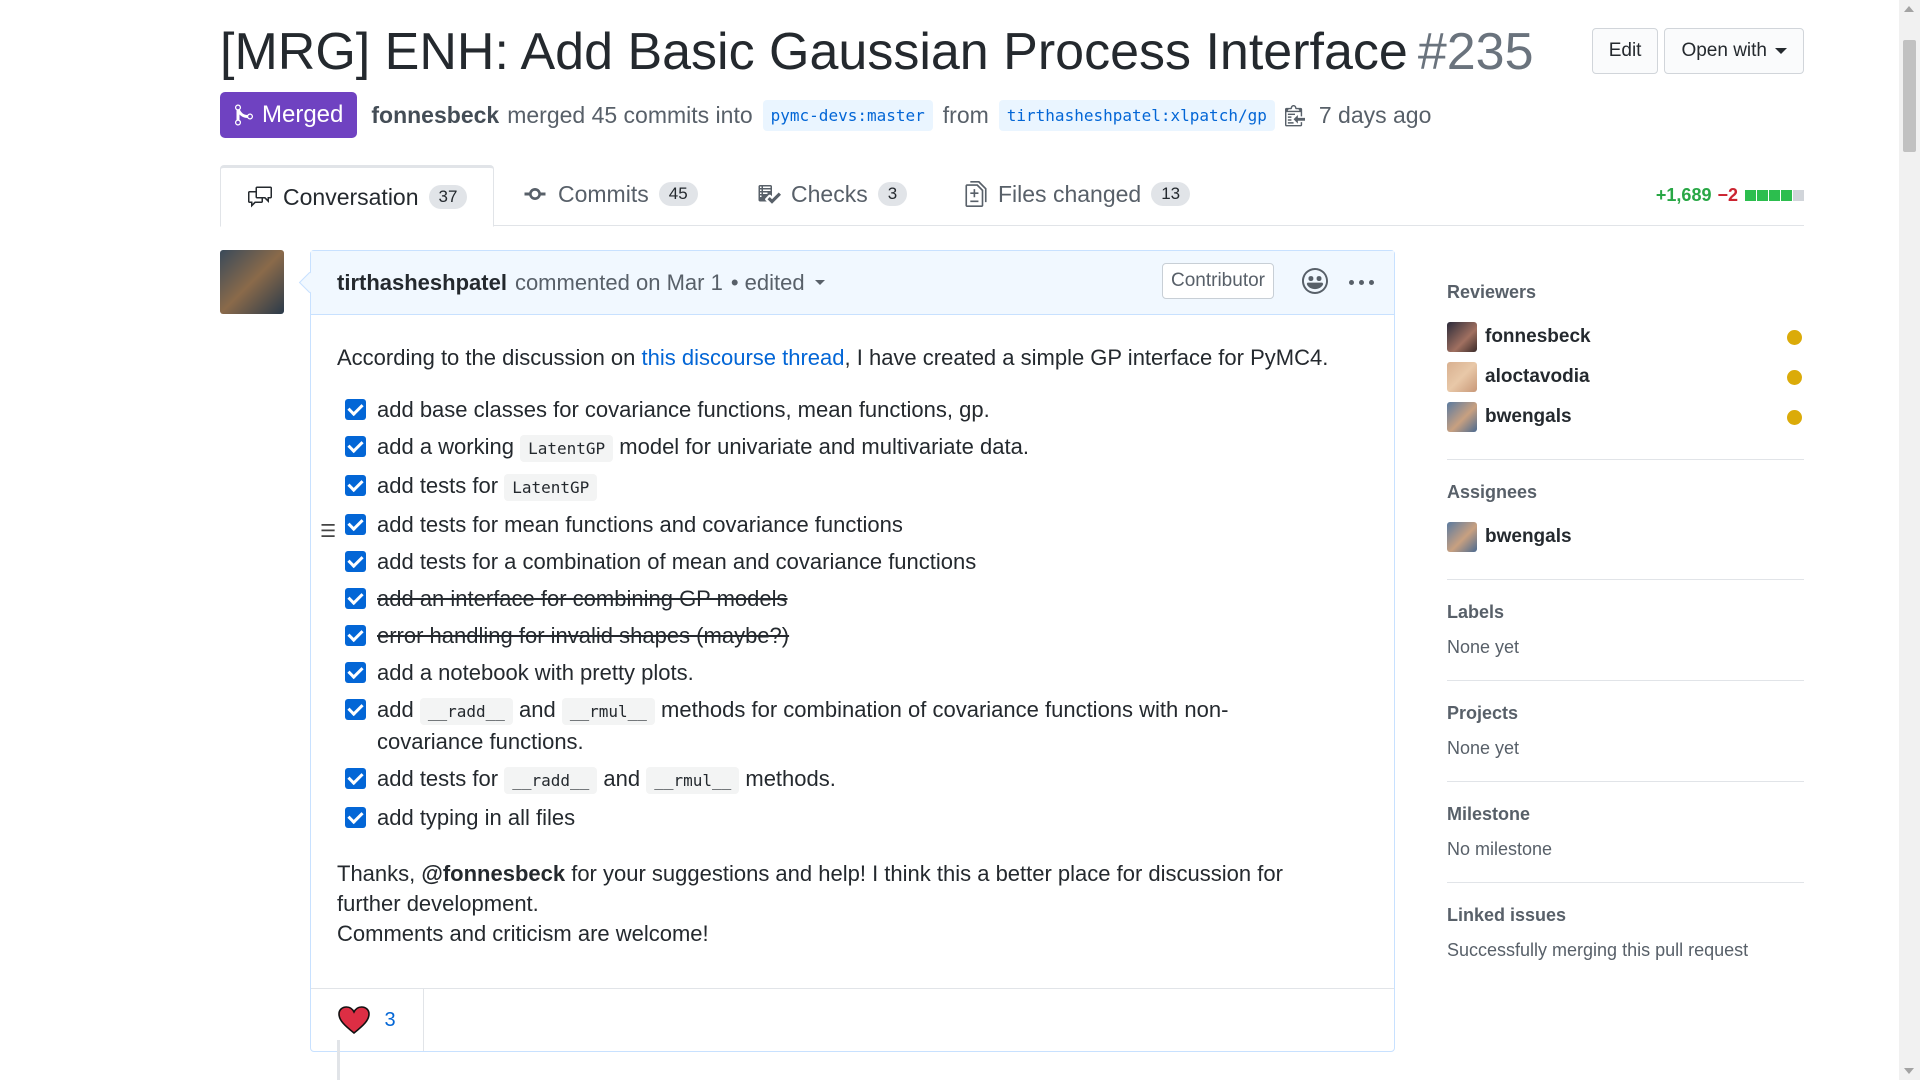 This screenshot has height=1080, width=1920. I want to click on file-diff-icon, so click(976, 194).